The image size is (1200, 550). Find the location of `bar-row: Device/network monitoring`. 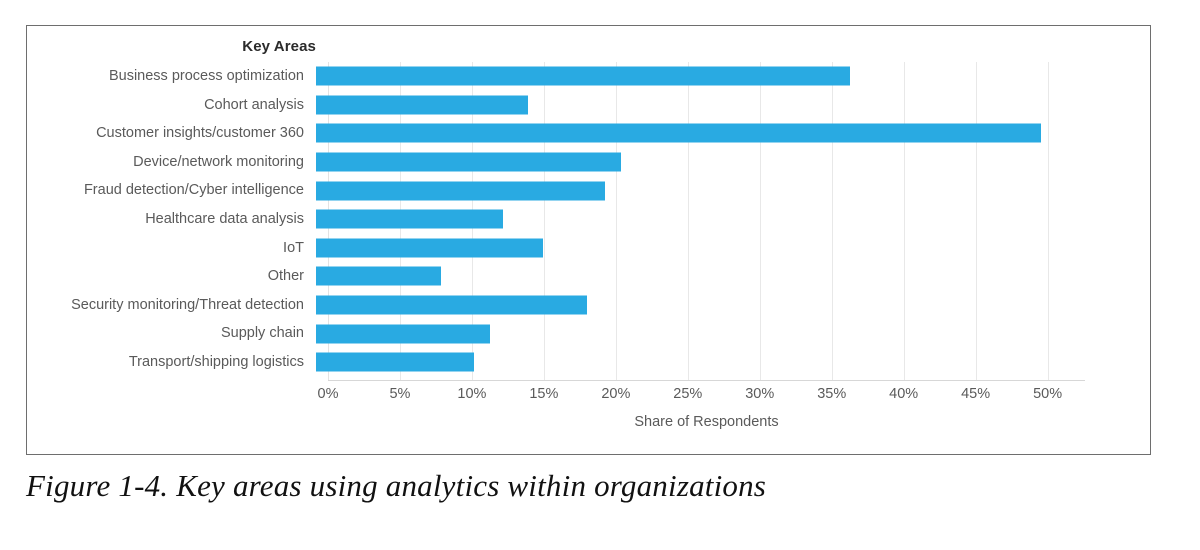

bar-row: Device/network monitoring is located at coordinates (589, 162).